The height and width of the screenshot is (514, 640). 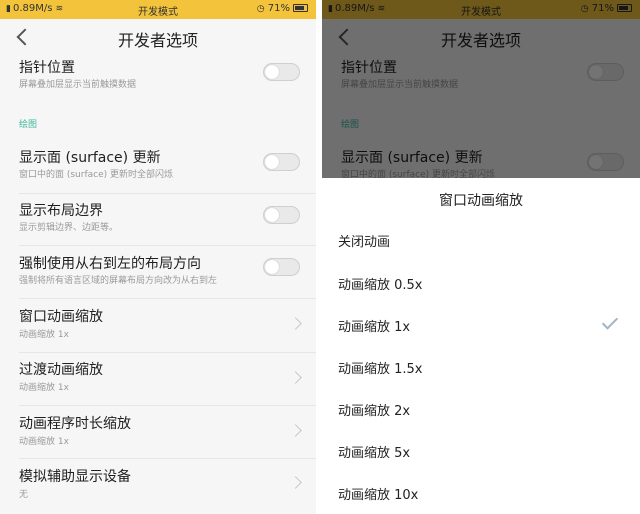 I want to click on setting-title: 指针位置, so click(x=47, y=68).